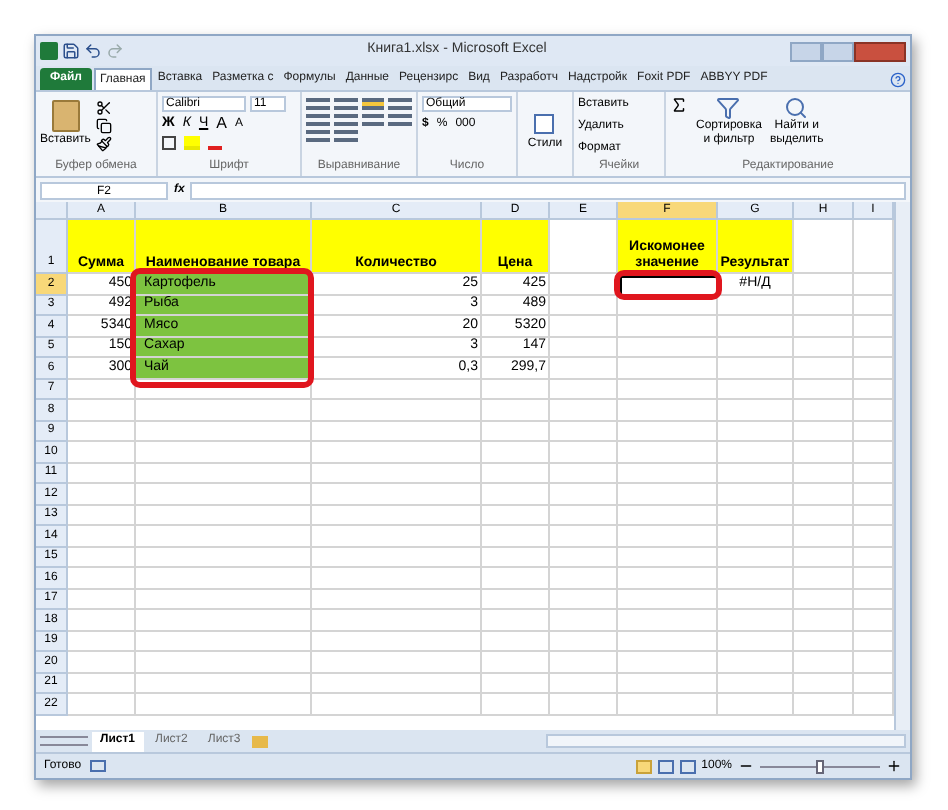 This screenshot has height=810, width=948. I want to click on help-icon, so click(898, 80).